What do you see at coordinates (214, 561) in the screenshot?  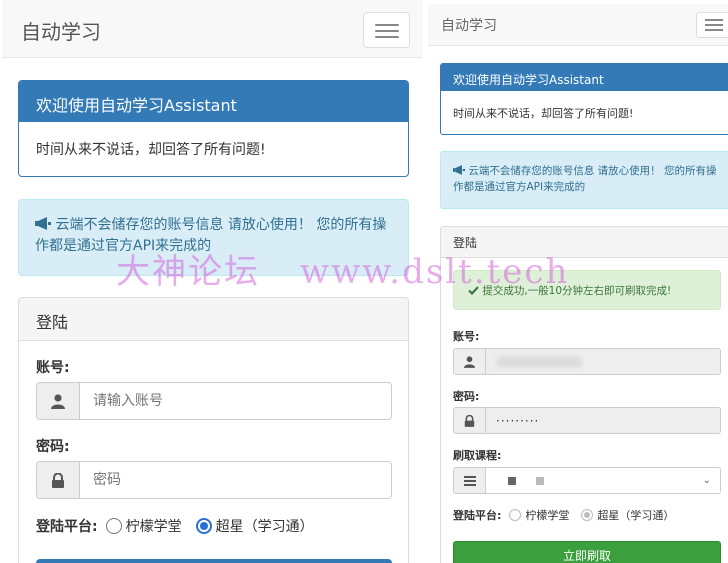 I see `submit-button` at bounding box center [214, 561].